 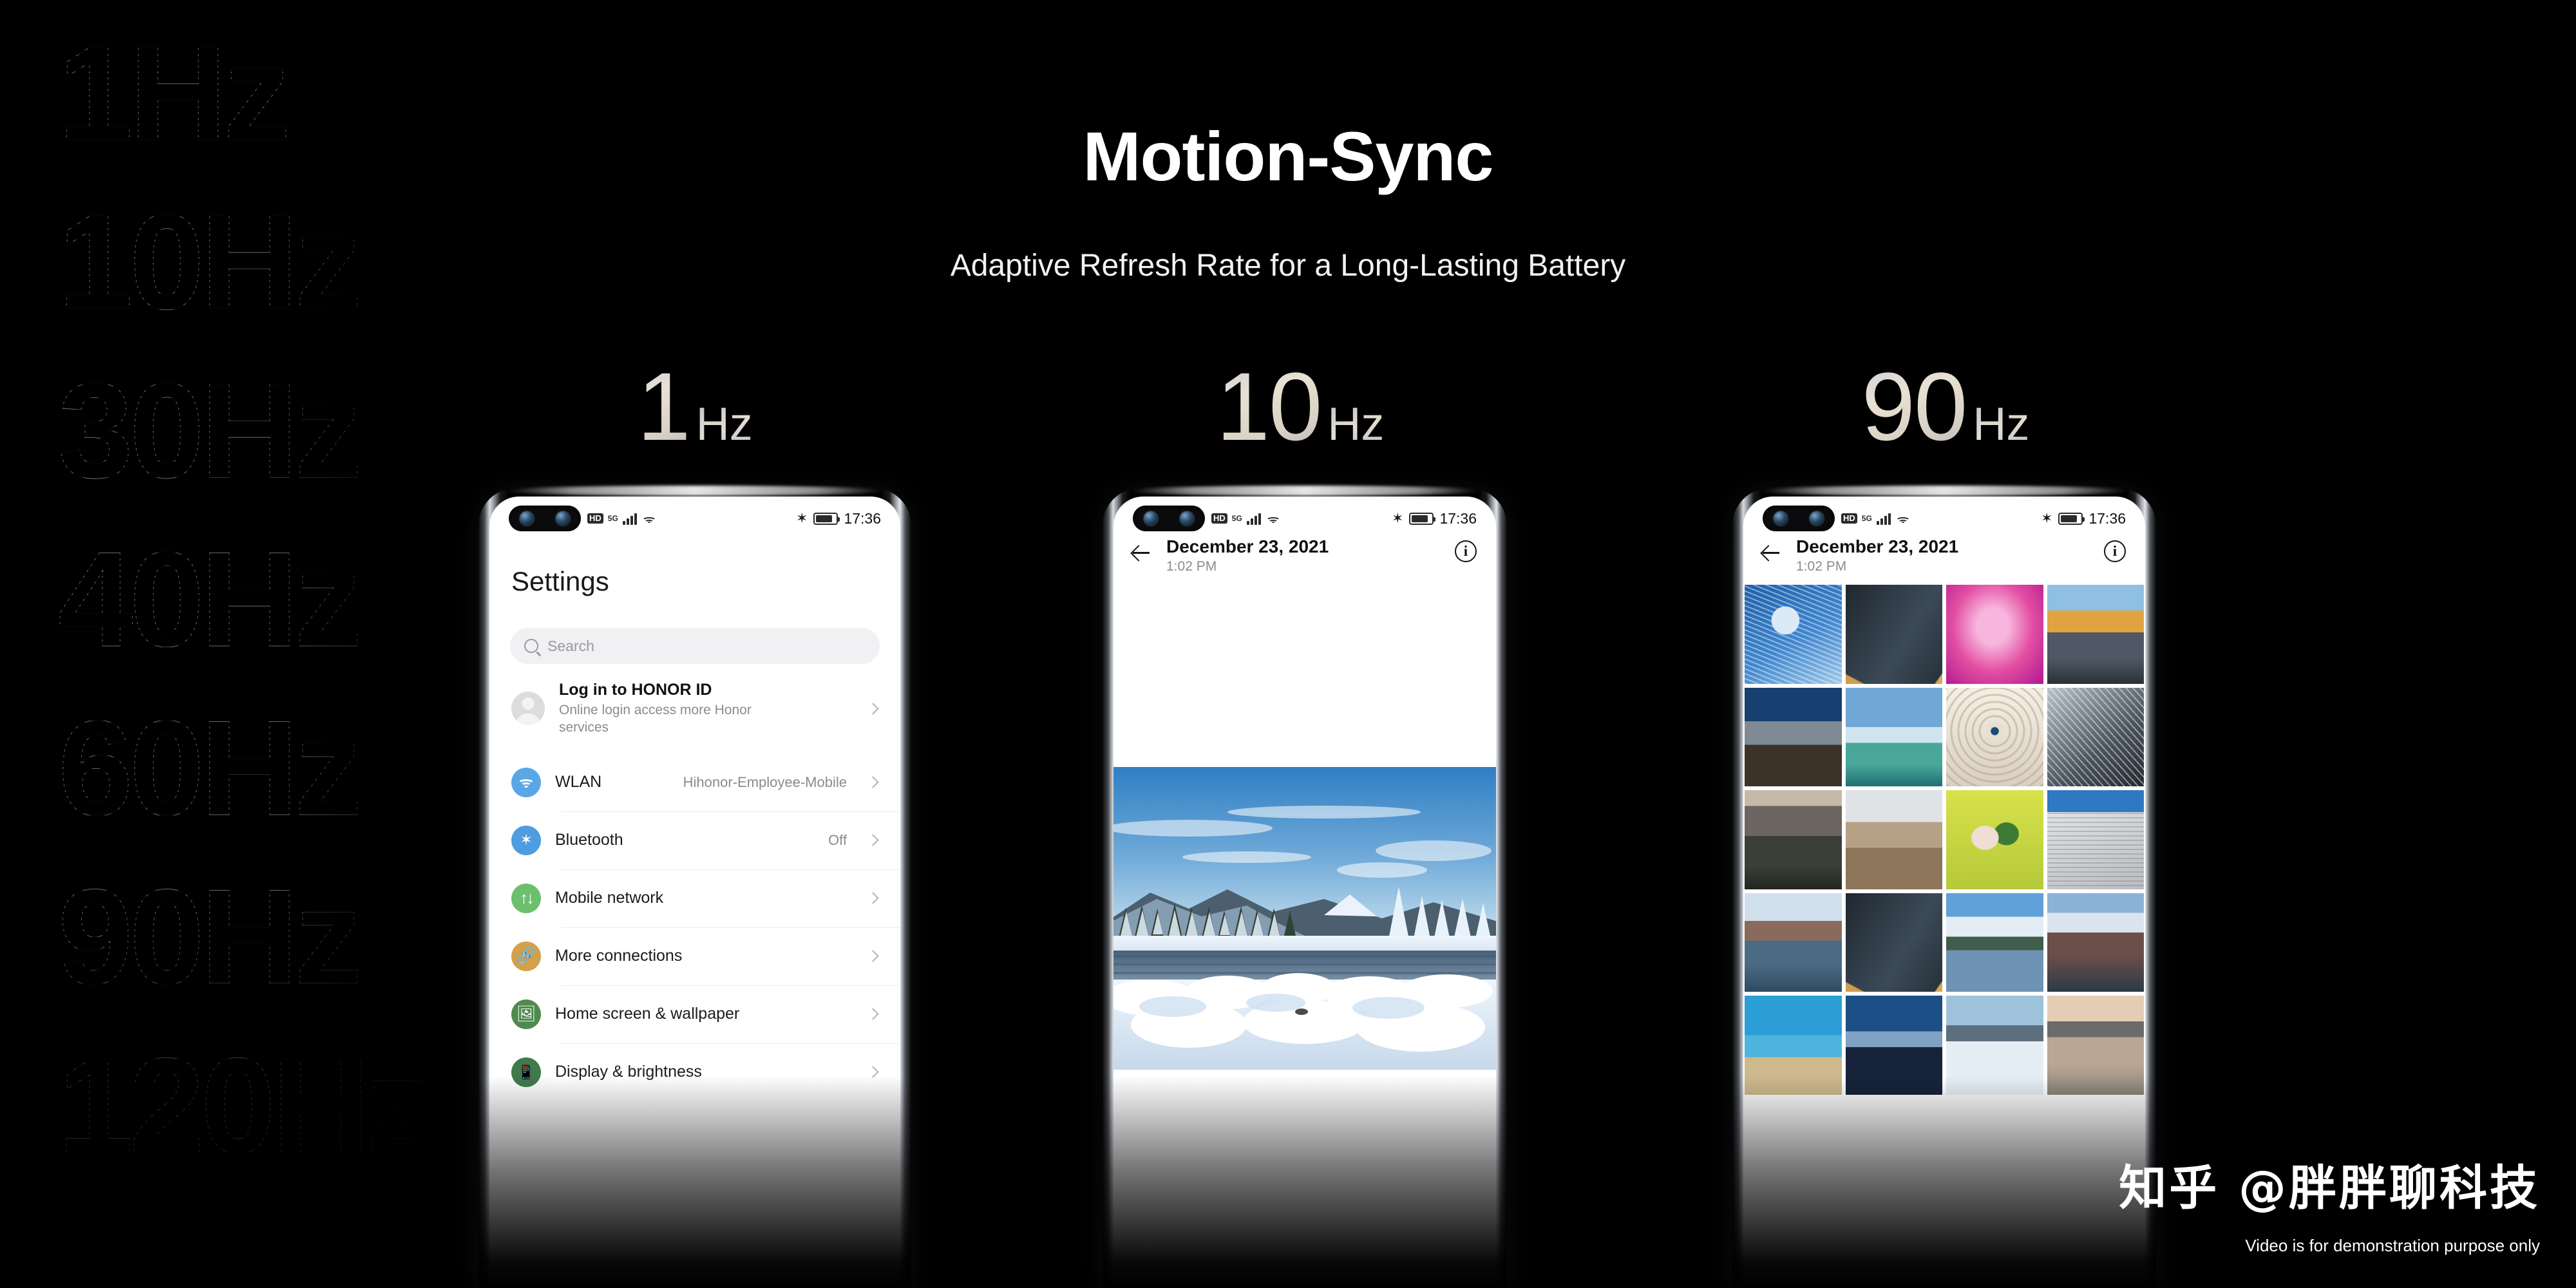 What do you see at coordinates (655, 719) in the screenshot?
I see `honor-id-subtitle: Online login access more Honor services` at bounding box center [655, 719].